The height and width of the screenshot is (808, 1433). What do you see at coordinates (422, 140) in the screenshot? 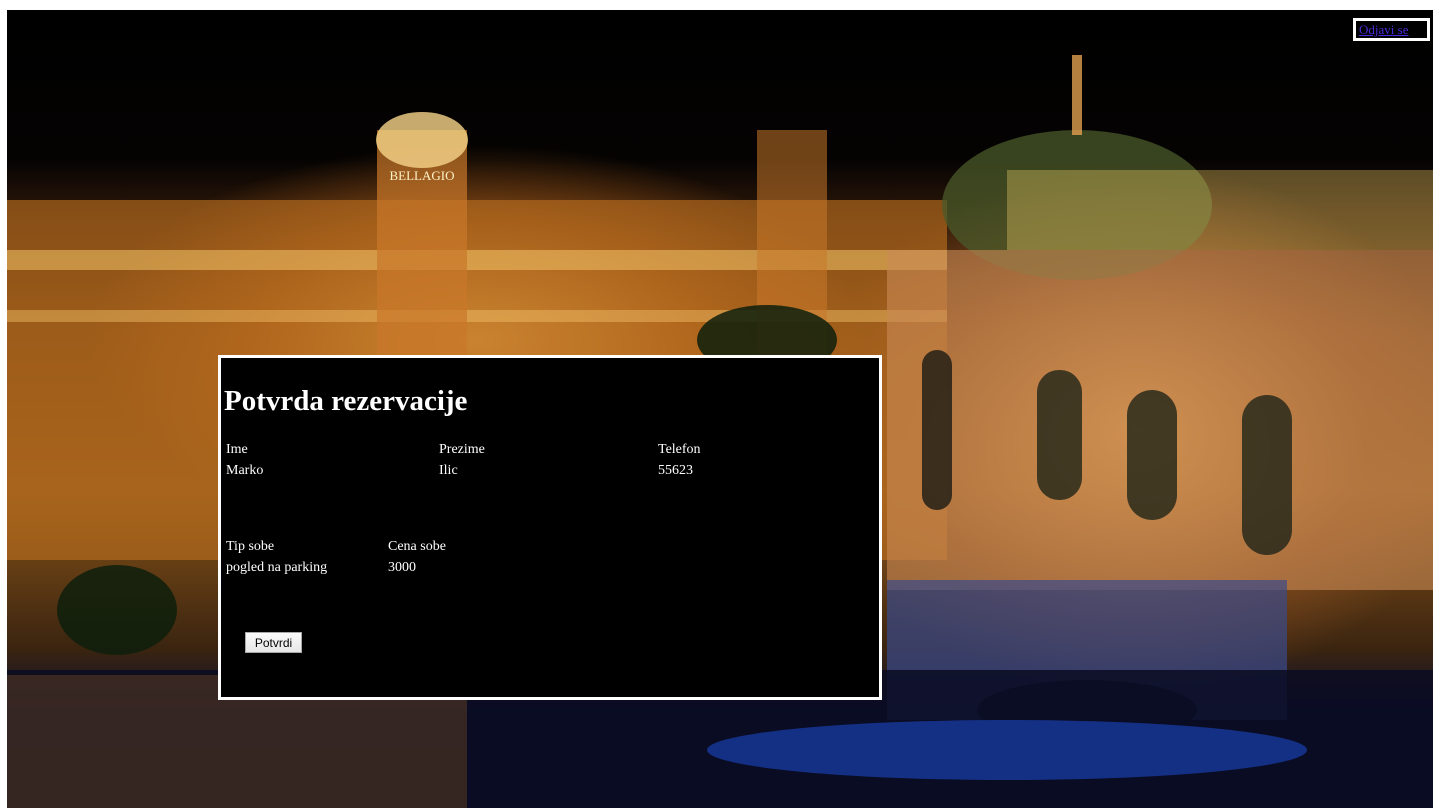
I see `tower-crown` at bounding box center [422, 140].